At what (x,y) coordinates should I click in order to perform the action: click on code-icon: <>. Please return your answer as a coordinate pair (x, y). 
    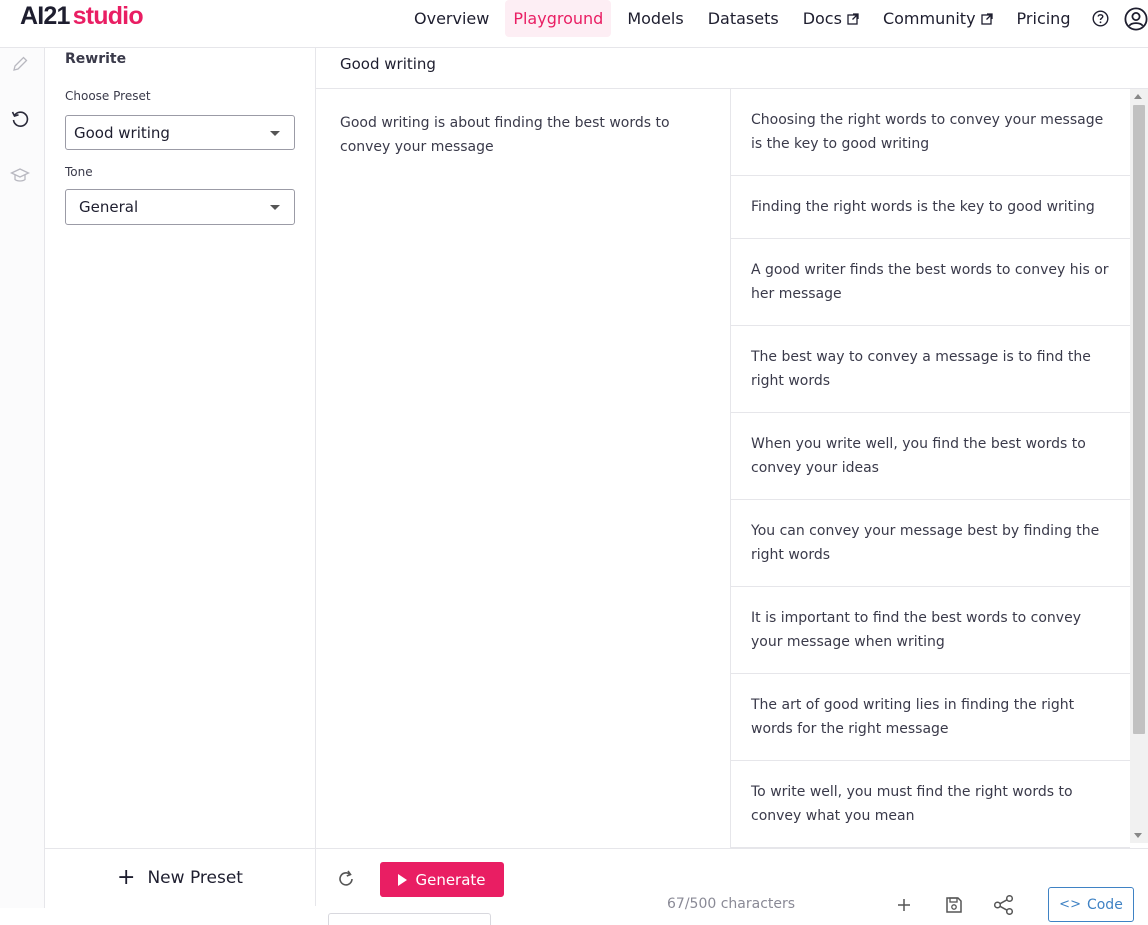
    Looking at the image, I should click on (1070, 904).